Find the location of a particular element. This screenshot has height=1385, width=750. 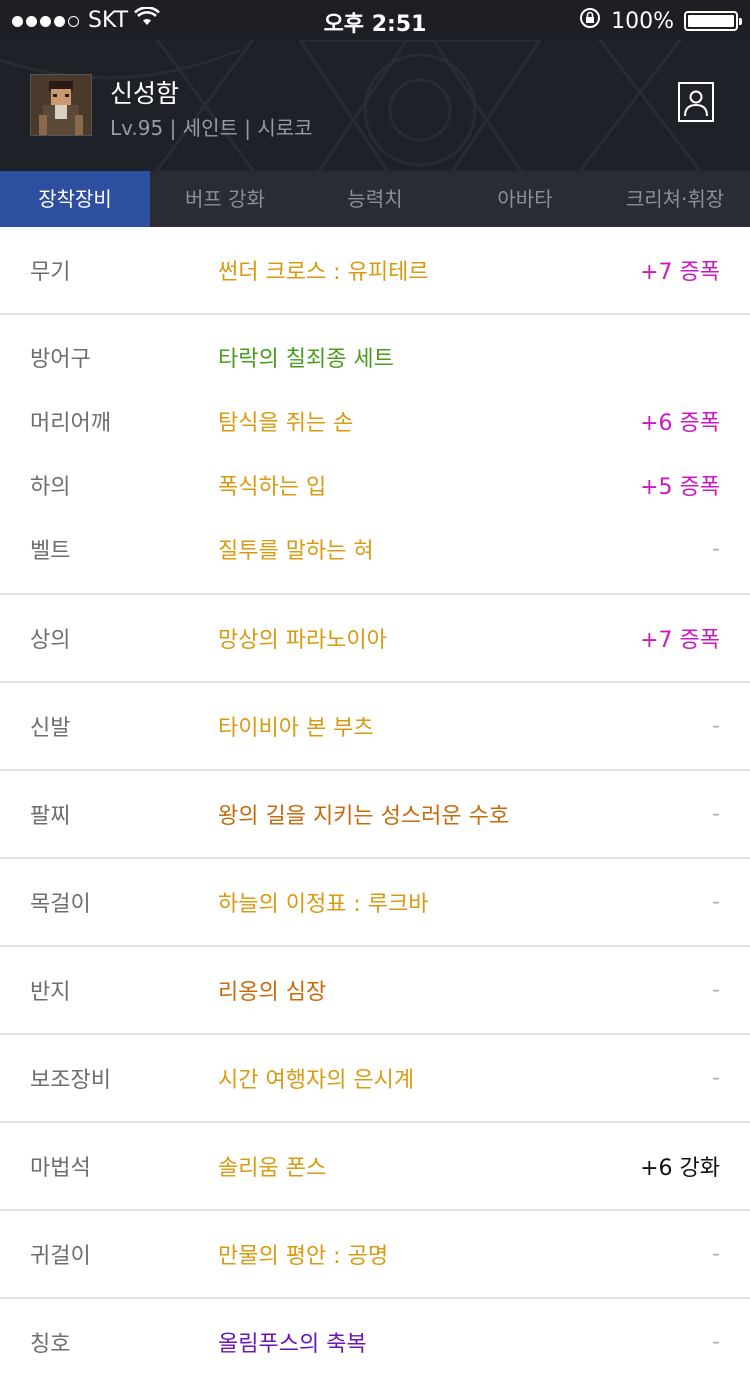

slot-label: 벨트 is located at coordinates (50, 551).